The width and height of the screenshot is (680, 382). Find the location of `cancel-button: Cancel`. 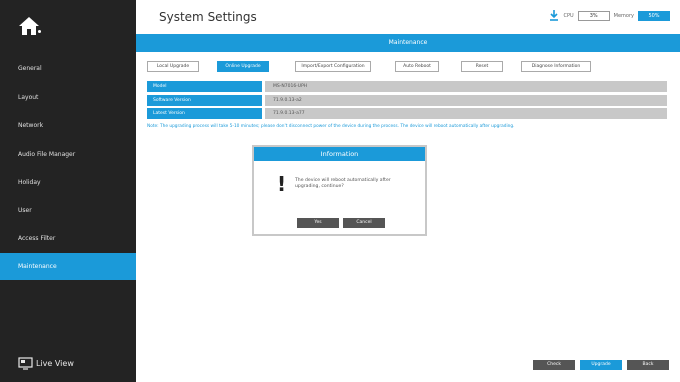

cancel-button: Cancel is located at coordinates (364, 223).